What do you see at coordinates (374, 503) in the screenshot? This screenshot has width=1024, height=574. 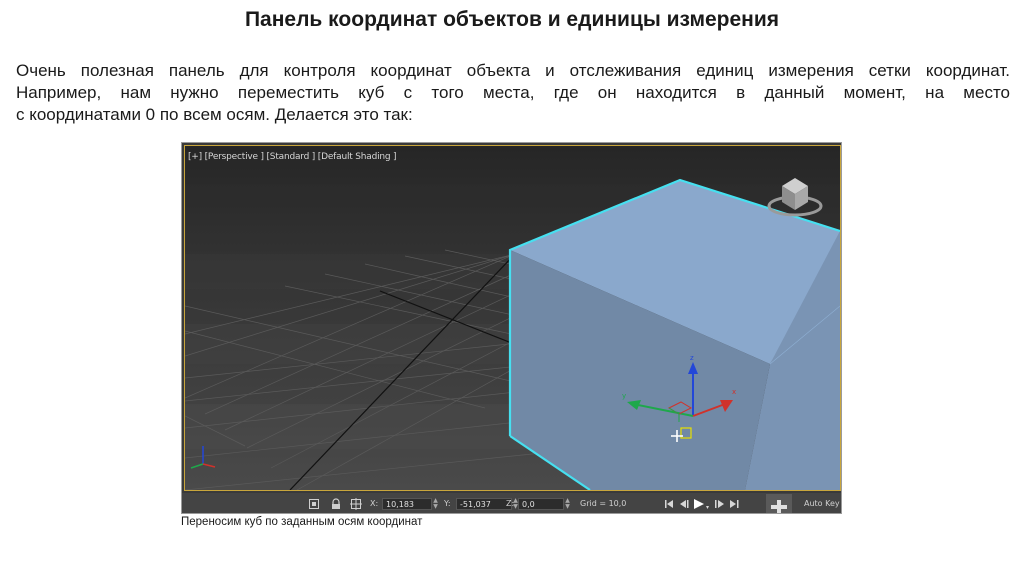 I see `x-coord-label: X:` at bounding box center [374, 503].